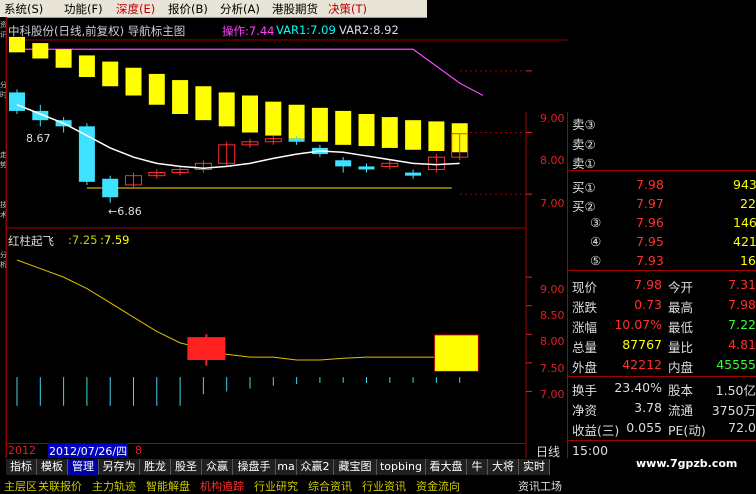 The width and height of the screenshot is (756, 494). Describe the element at coordinates (22, 450) in the screenshot. I see `date-start: 2012` at that location.